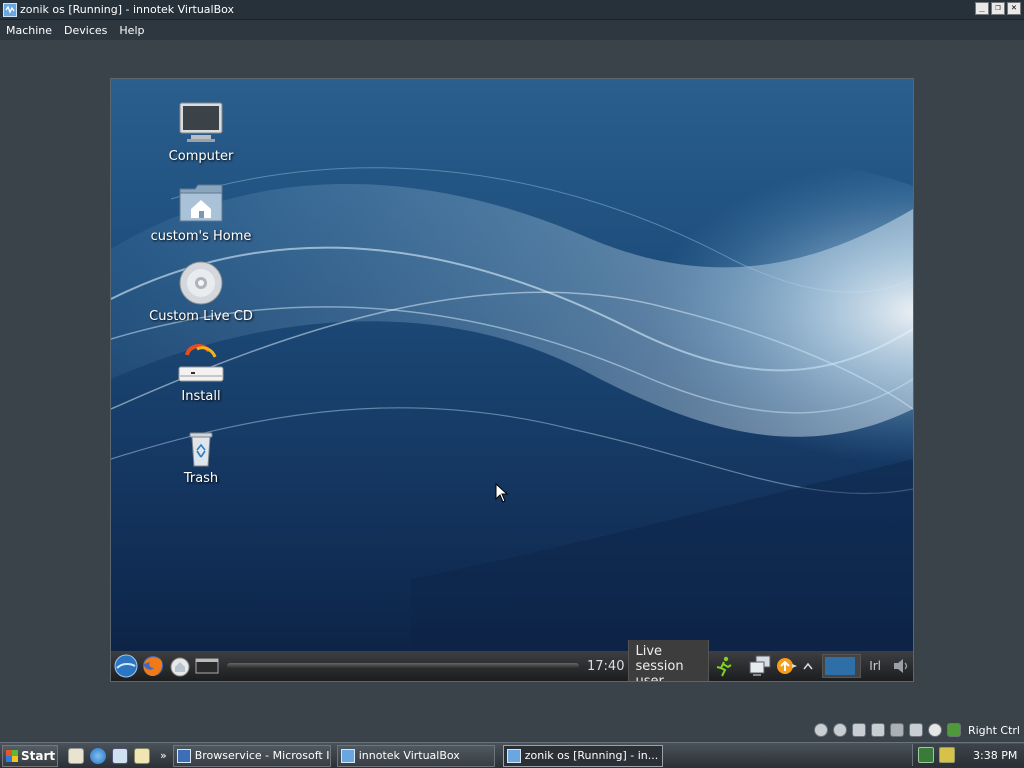  What do you see at coordinates (808, 666) in the screenshot?
I see `arrow-icon` at bounding box center [808, 666].